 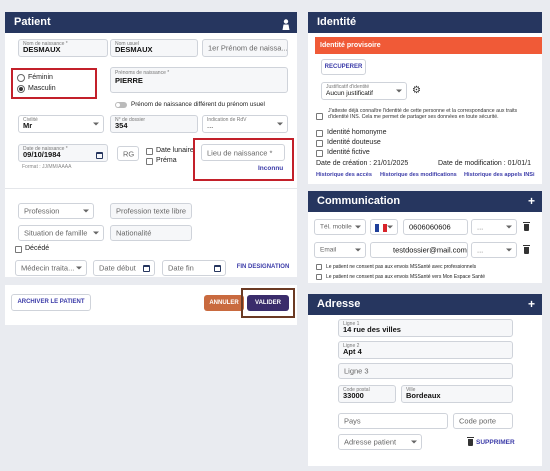 What do you see at coordinates (37, 248) in the screenshot?
I see `decede-label: Décédé` at bounding box center [37, 248].